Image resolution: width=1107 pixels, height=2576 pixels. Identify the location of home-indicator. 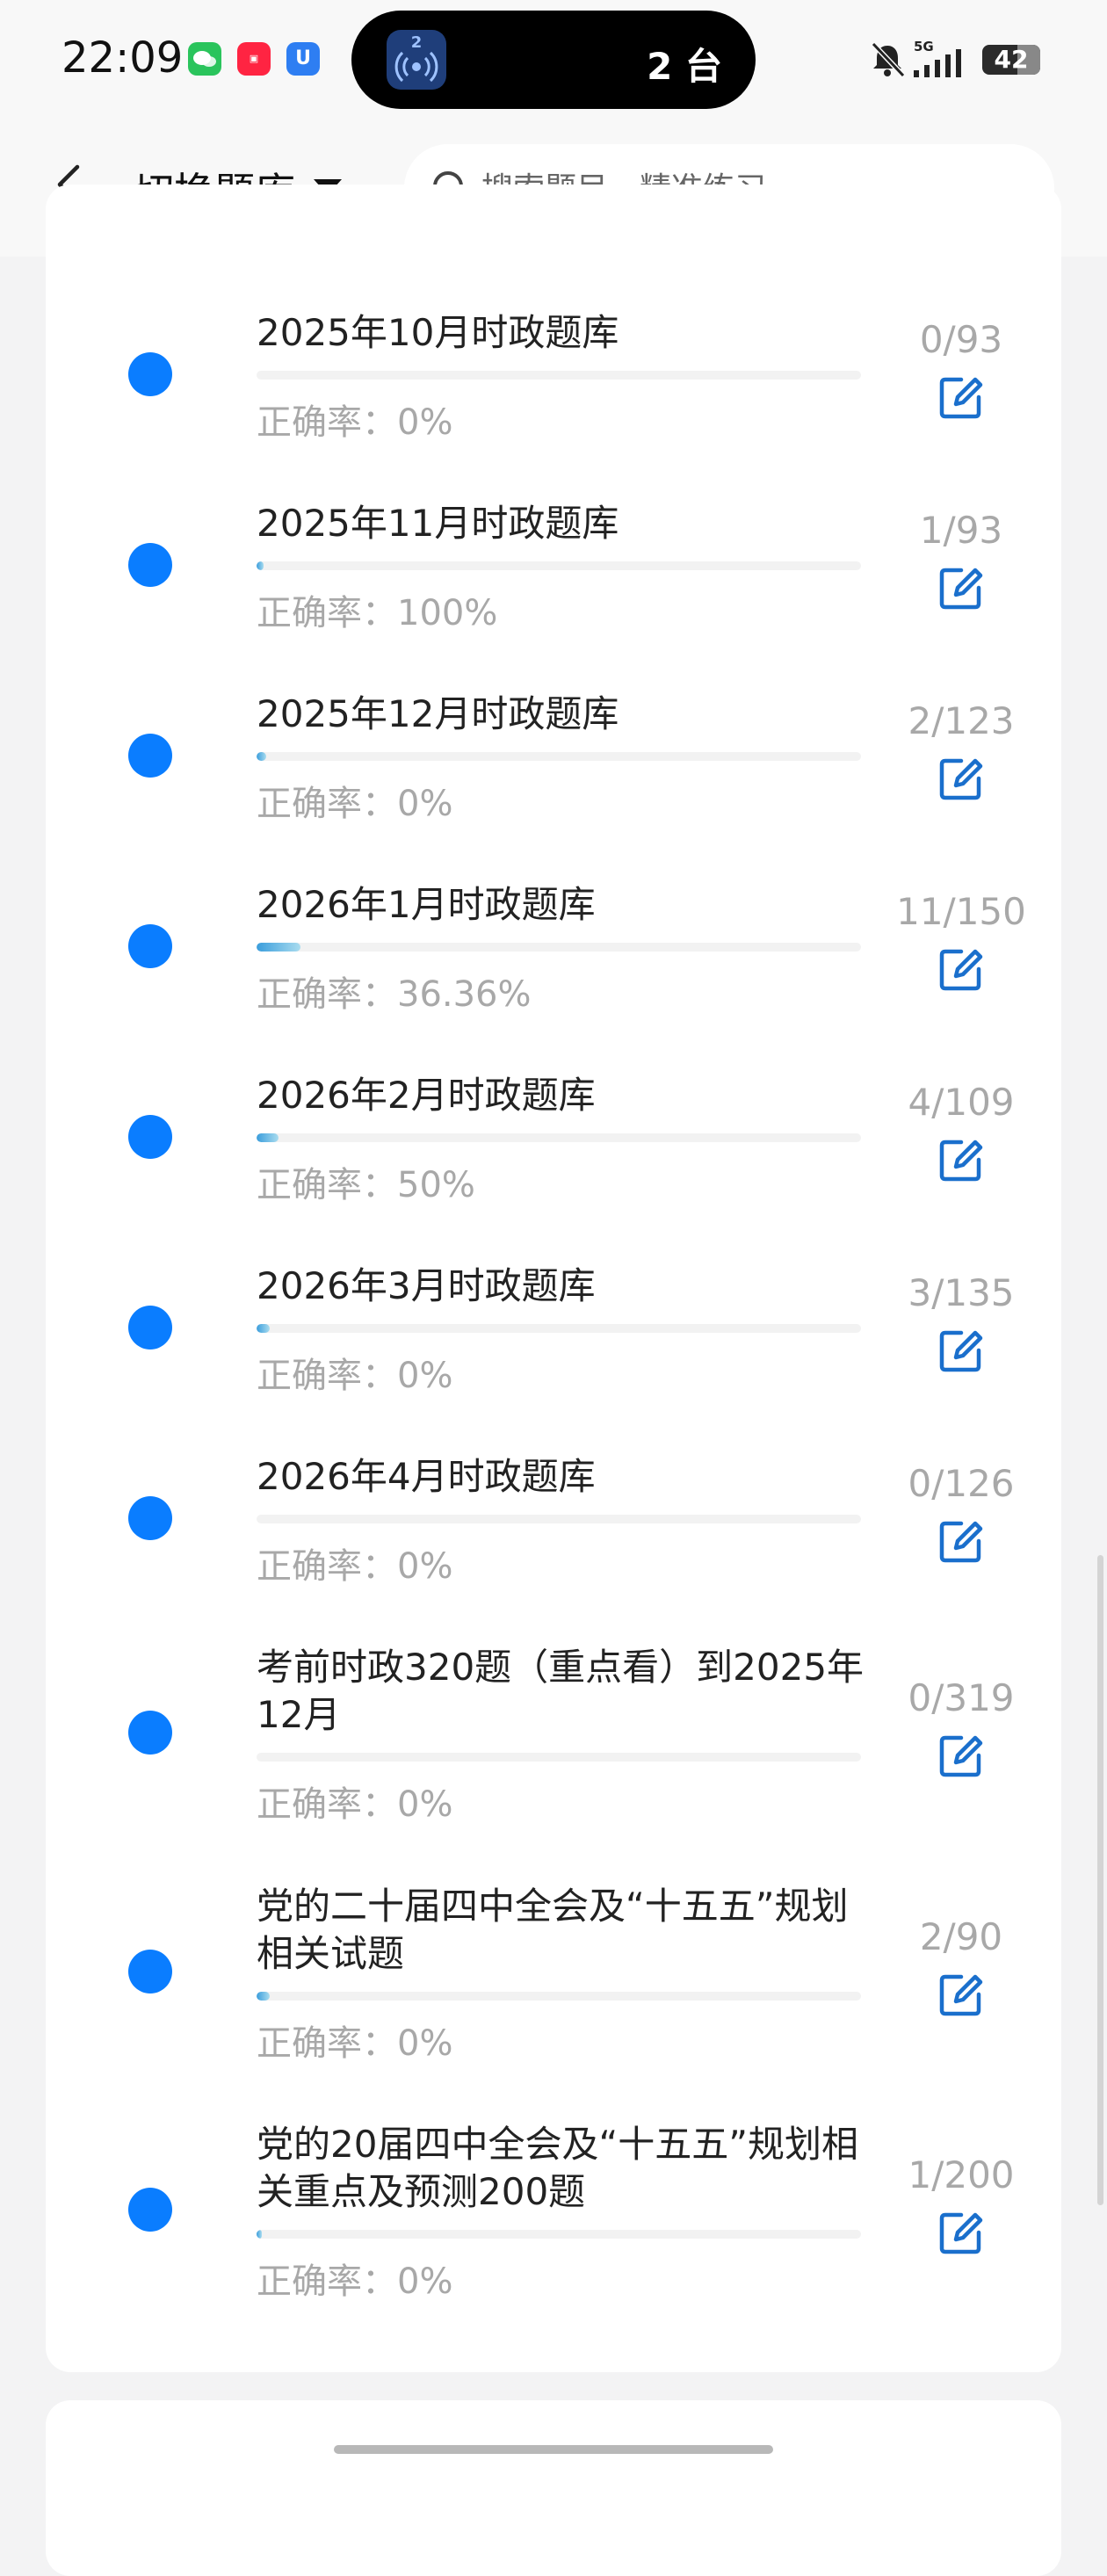
(553, 2449).